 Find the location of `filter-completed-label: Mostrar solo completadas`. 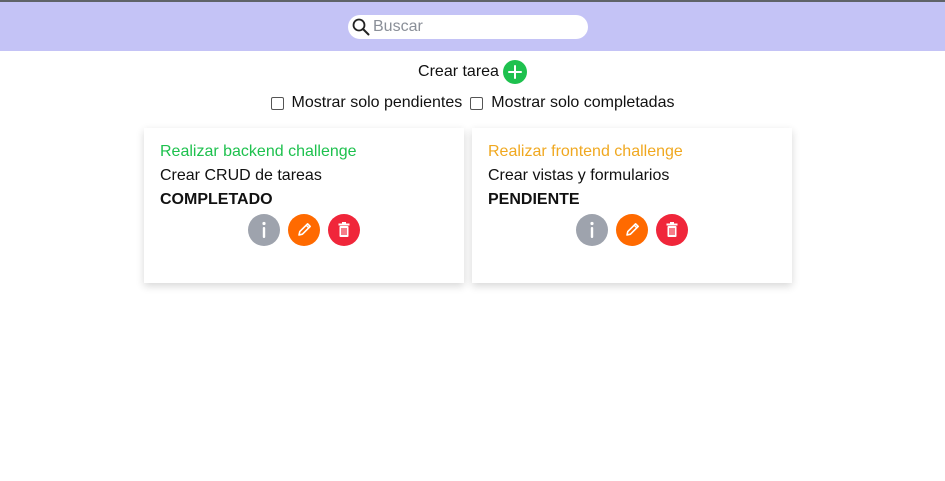

filter-completed-label: Mostrar solo completadas is located at coordinates (583, 102).